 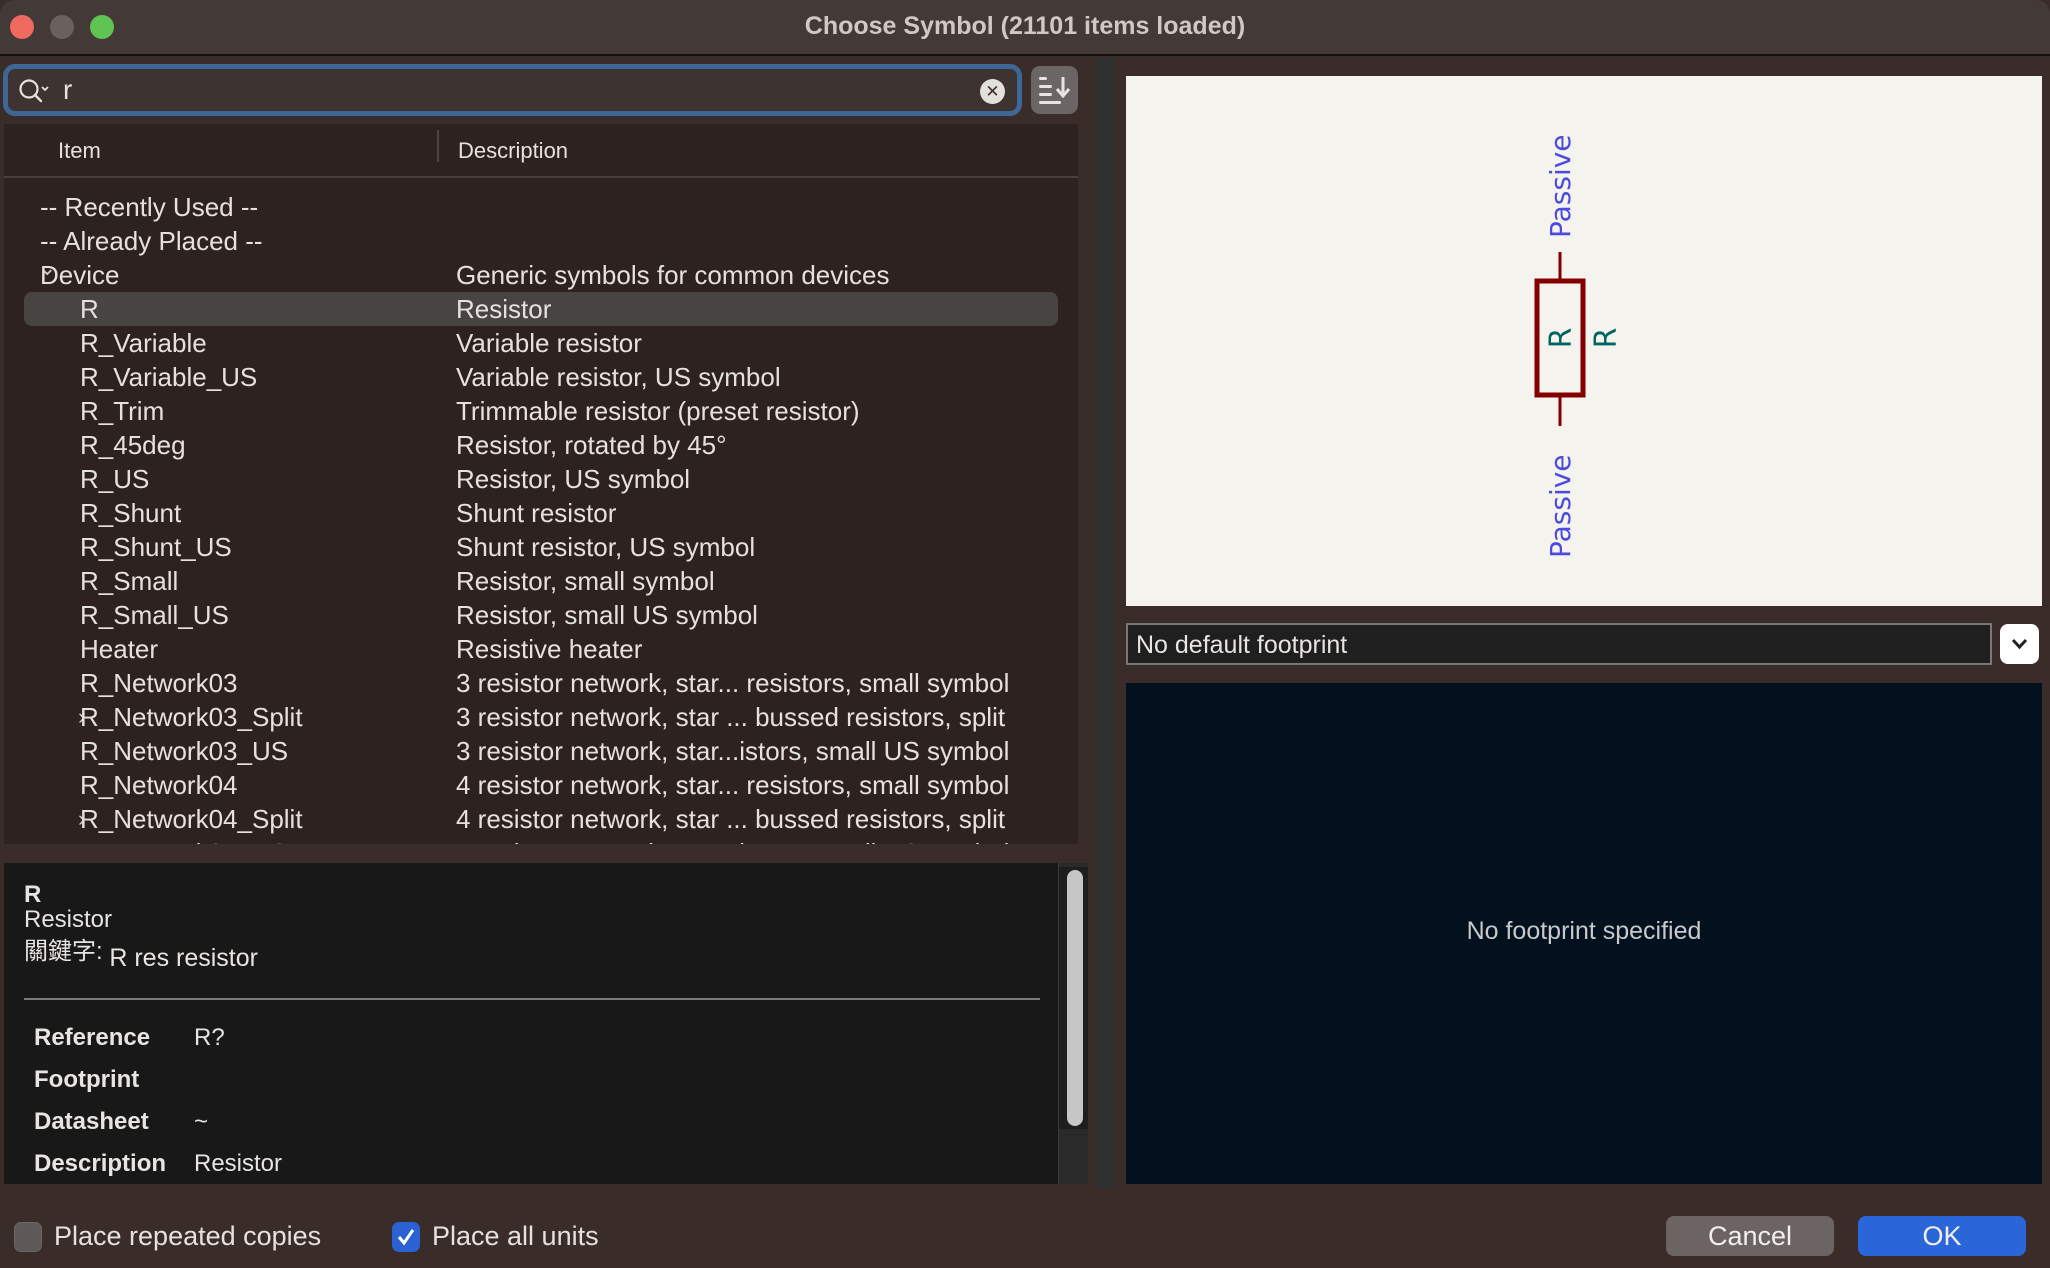 I want to click on ok-button: OK, so click(x=1942, y=1236).